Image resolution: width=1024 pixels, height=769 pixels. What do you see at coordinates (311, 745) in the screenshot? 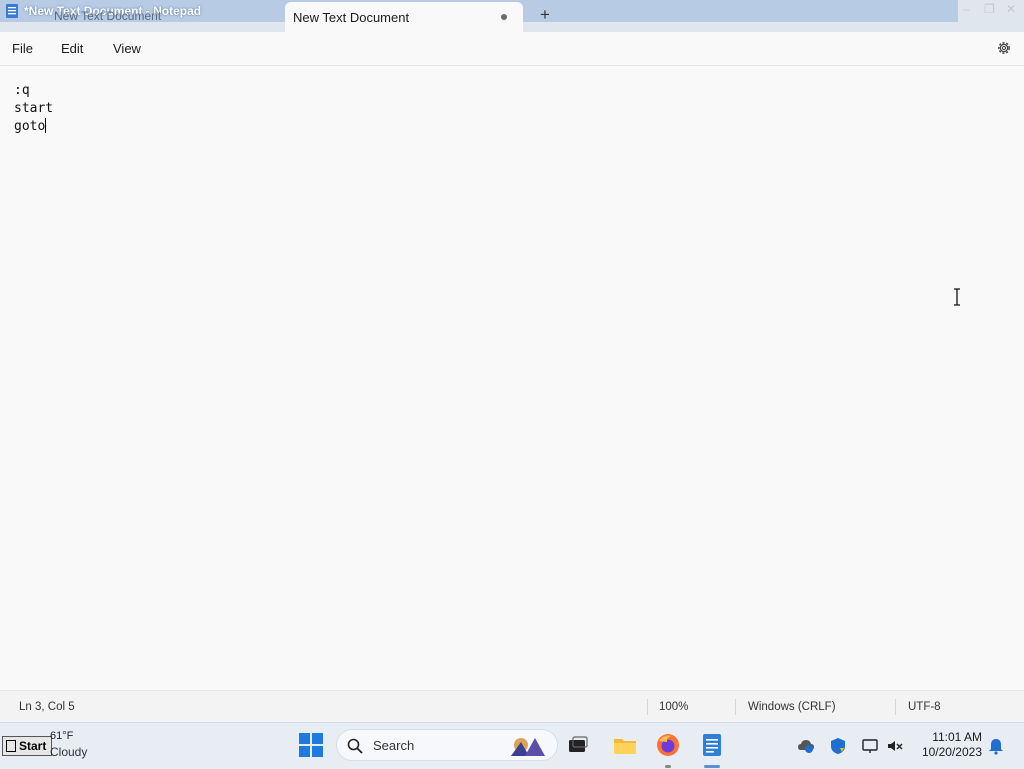
I see `windows-start-icon` at bounding box center [311, 745].